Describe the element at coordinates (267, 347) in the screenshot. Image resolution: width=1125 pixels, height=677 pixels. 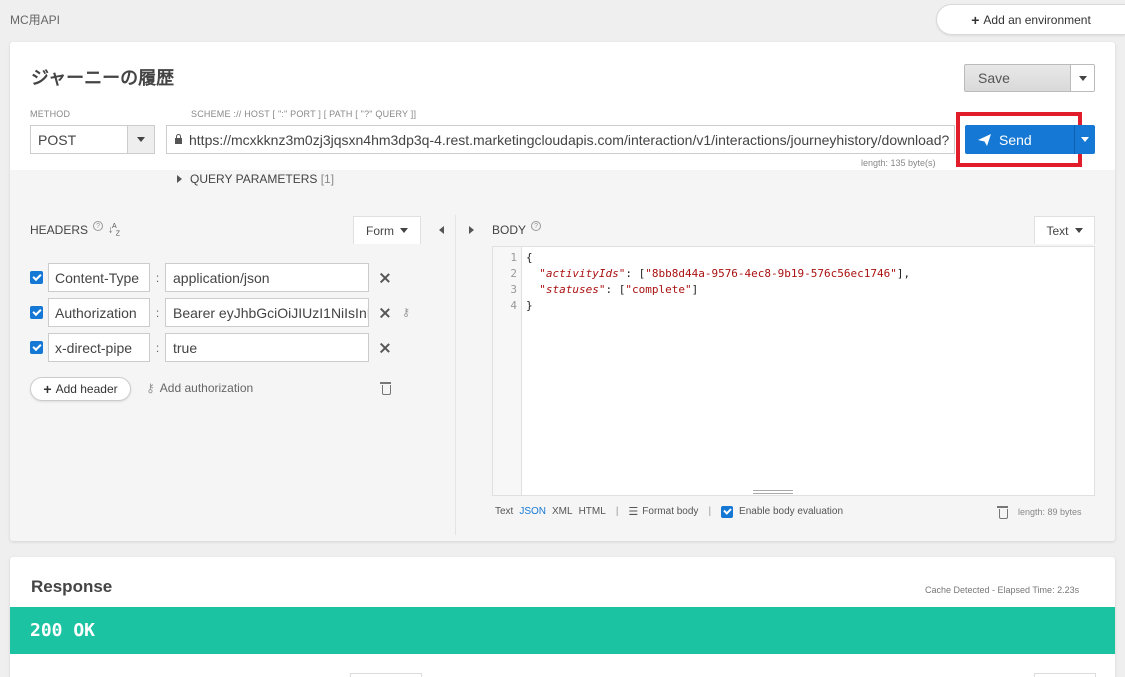
I see `header-value-input: true` at that location.